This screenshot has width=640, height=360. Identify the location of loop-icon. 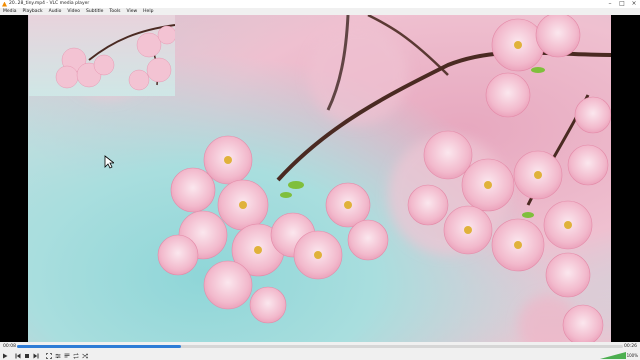
(76, 355).